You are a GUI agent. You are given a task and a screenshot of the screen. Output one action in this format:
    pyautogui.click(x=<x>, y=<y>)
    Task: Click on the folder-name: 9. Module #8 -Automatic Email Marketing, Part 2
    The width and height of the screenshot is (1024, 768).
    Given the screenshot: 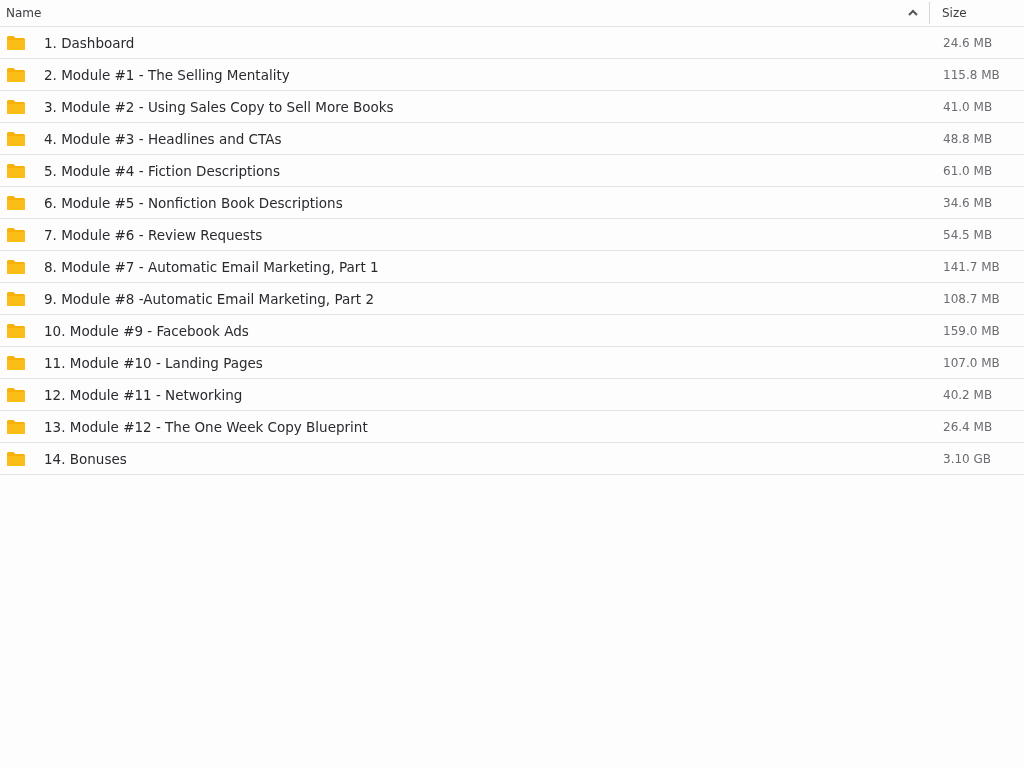 What is the action you would take?
    pyautogui.click(x=209, y=298)
    